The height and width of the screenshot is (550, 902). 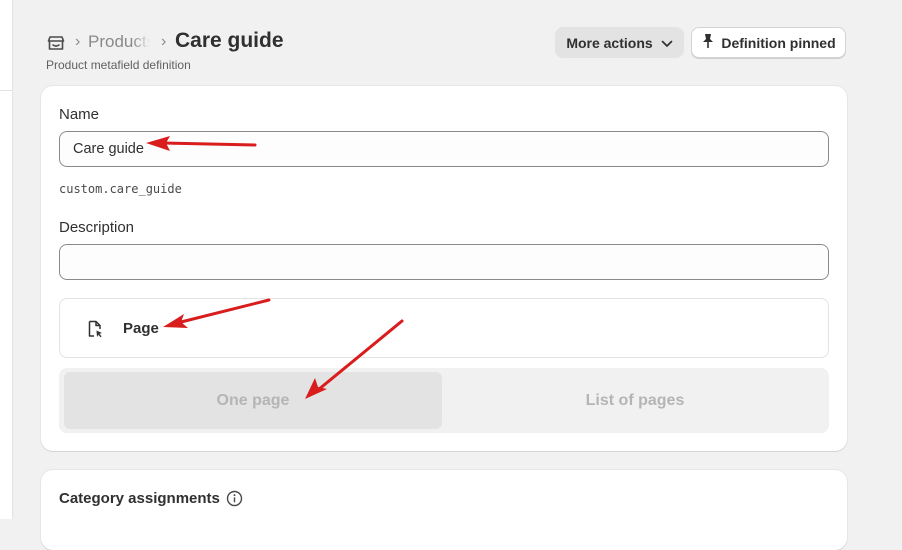 What do you see at coordinates (444, 262) in the screenshot?
I see `description-input` at bounding box center [444, 262].